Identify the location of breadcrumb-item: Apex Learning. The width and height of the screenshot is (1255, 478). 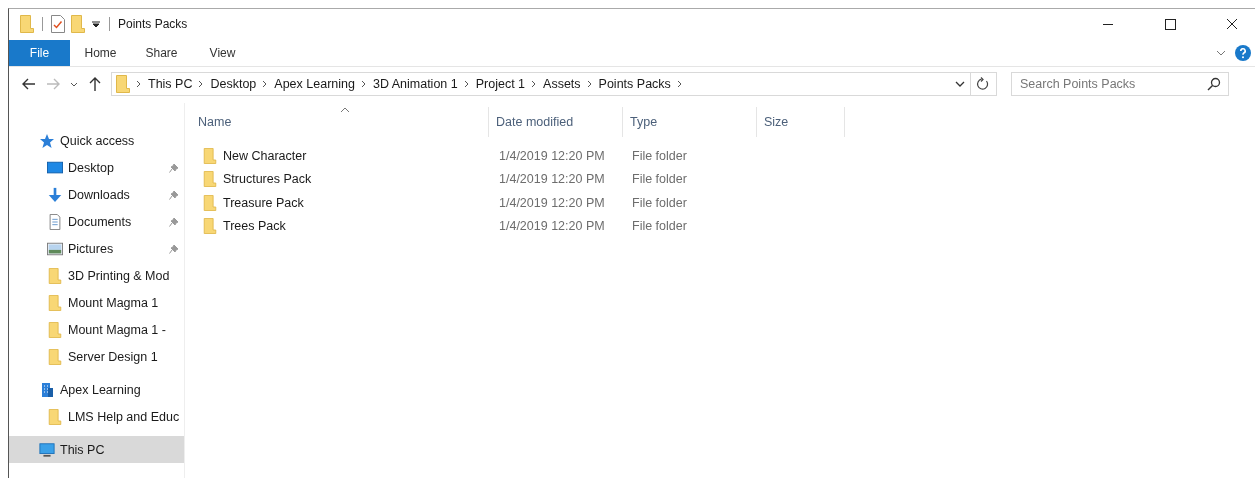
(314, 84).